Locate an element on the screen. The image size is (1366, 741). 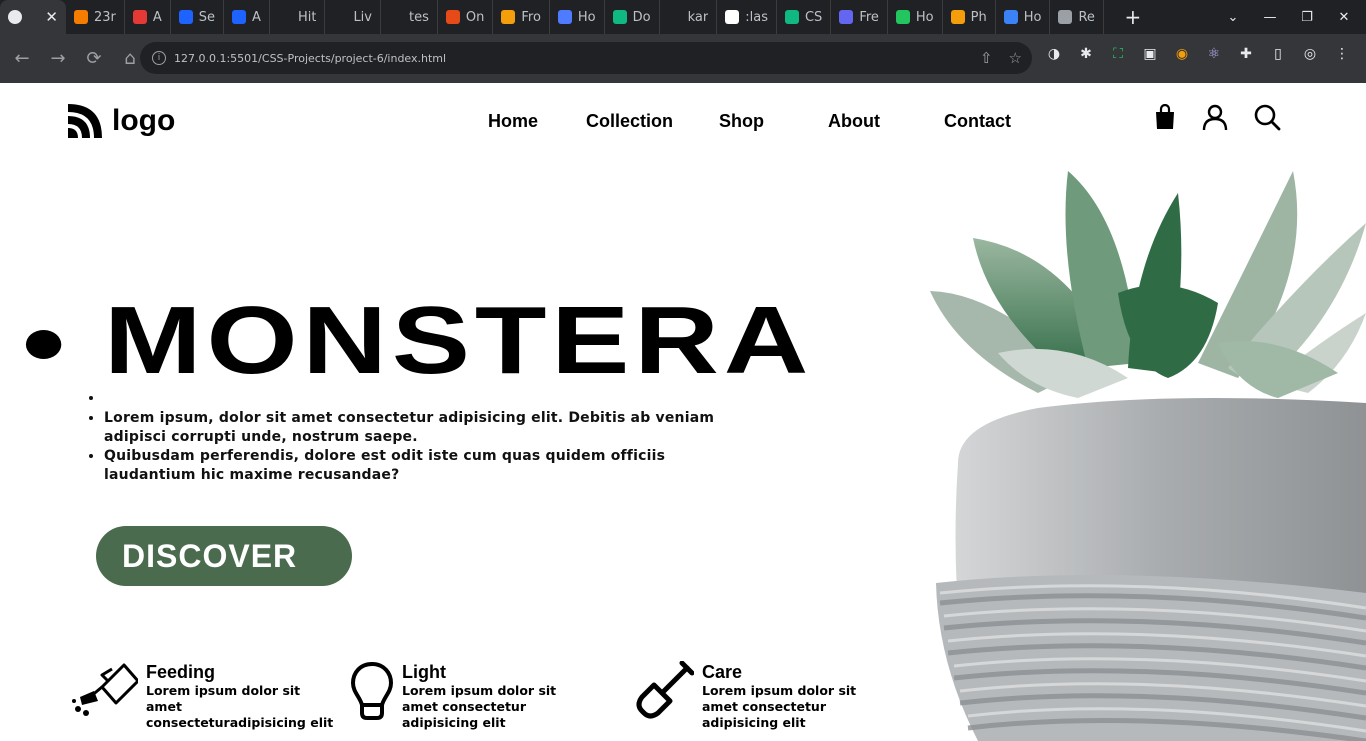
nav-collection: Collection is located at coordinates (629, 121).